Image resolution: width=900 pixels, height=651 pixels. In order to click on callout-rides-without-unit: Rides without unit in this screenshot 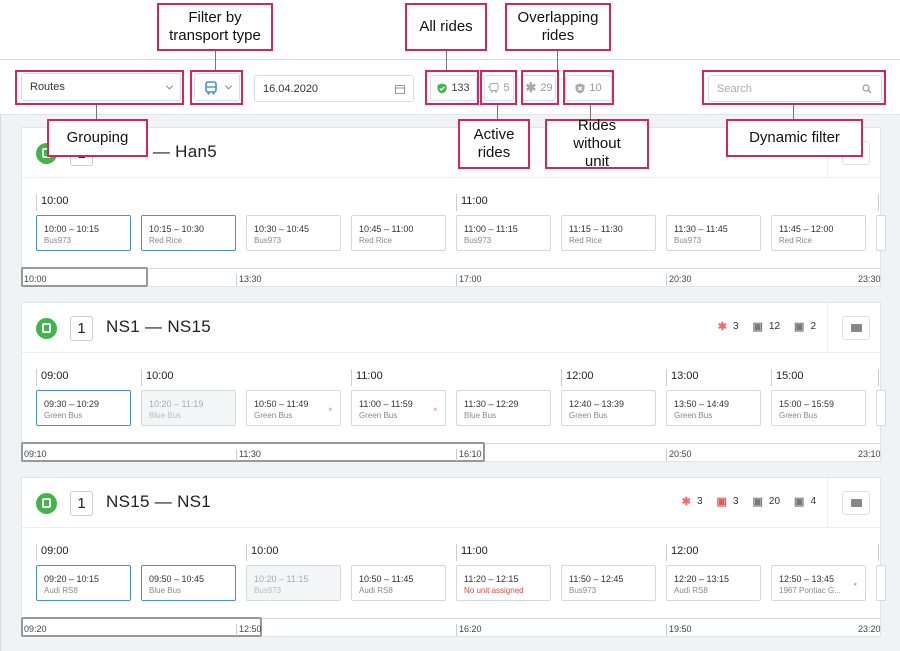, I will do `click(597, 143)`.